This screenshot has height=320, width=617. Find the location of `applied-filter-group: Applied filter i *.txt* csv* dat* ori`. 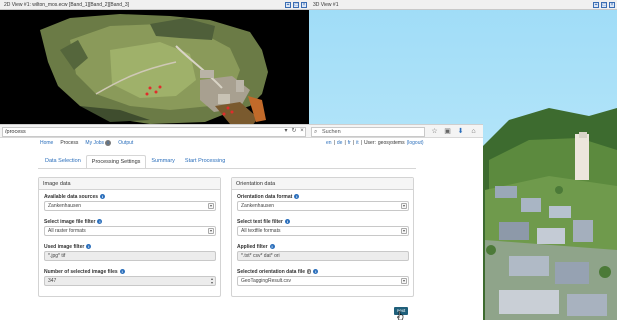

applied-filter-group: Applied filter i *.txt* csv* dat* ori is located at coordinates (323, 252).